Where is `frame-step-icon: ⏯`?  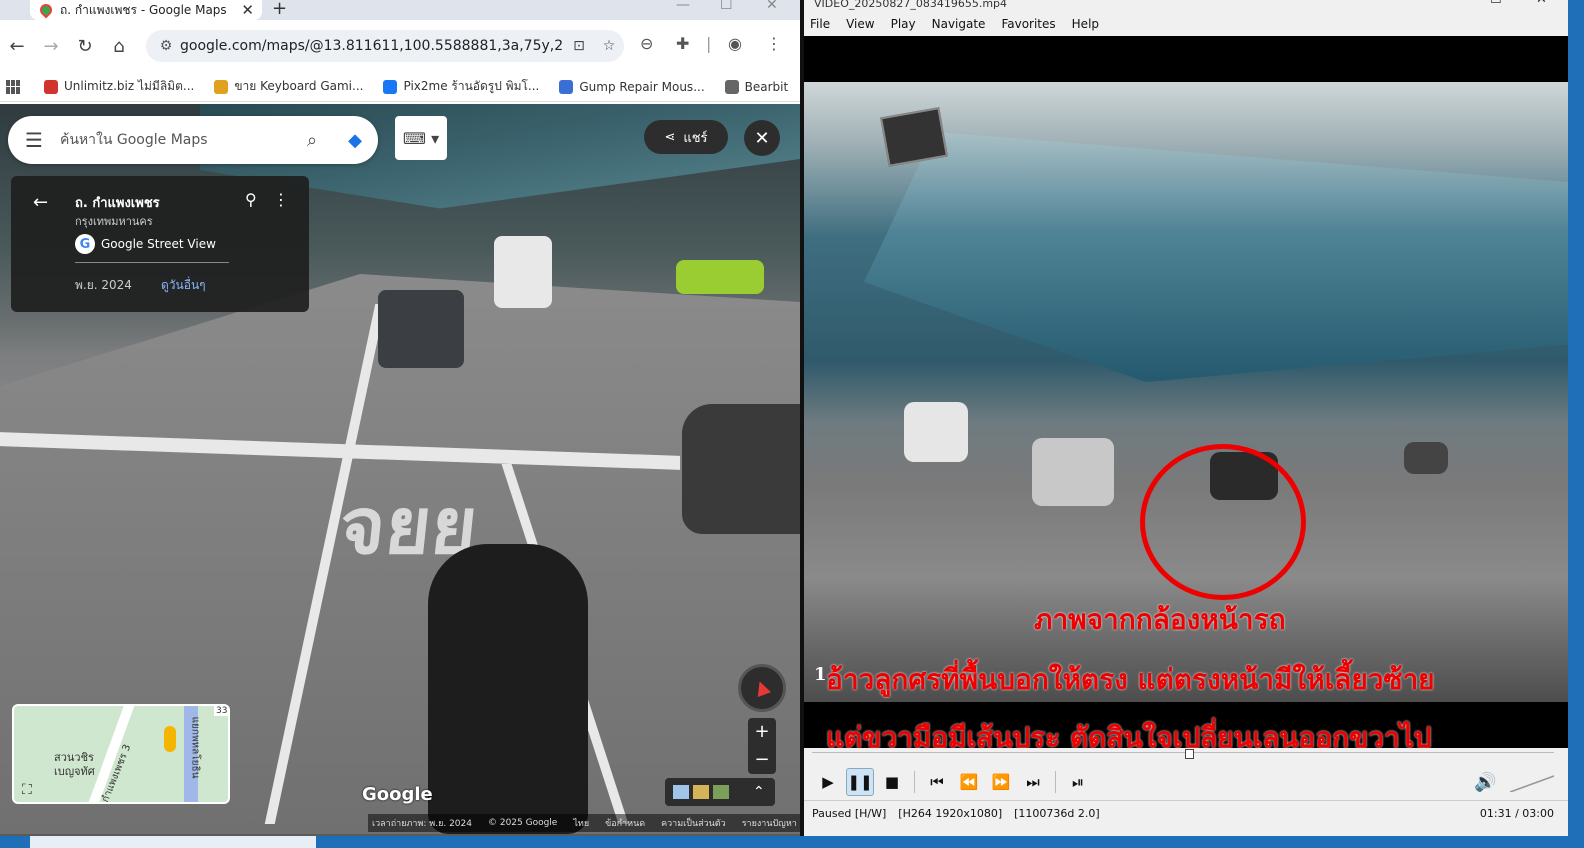 frame-step-icon: ⏯ is located at coordinates (1078, 782).